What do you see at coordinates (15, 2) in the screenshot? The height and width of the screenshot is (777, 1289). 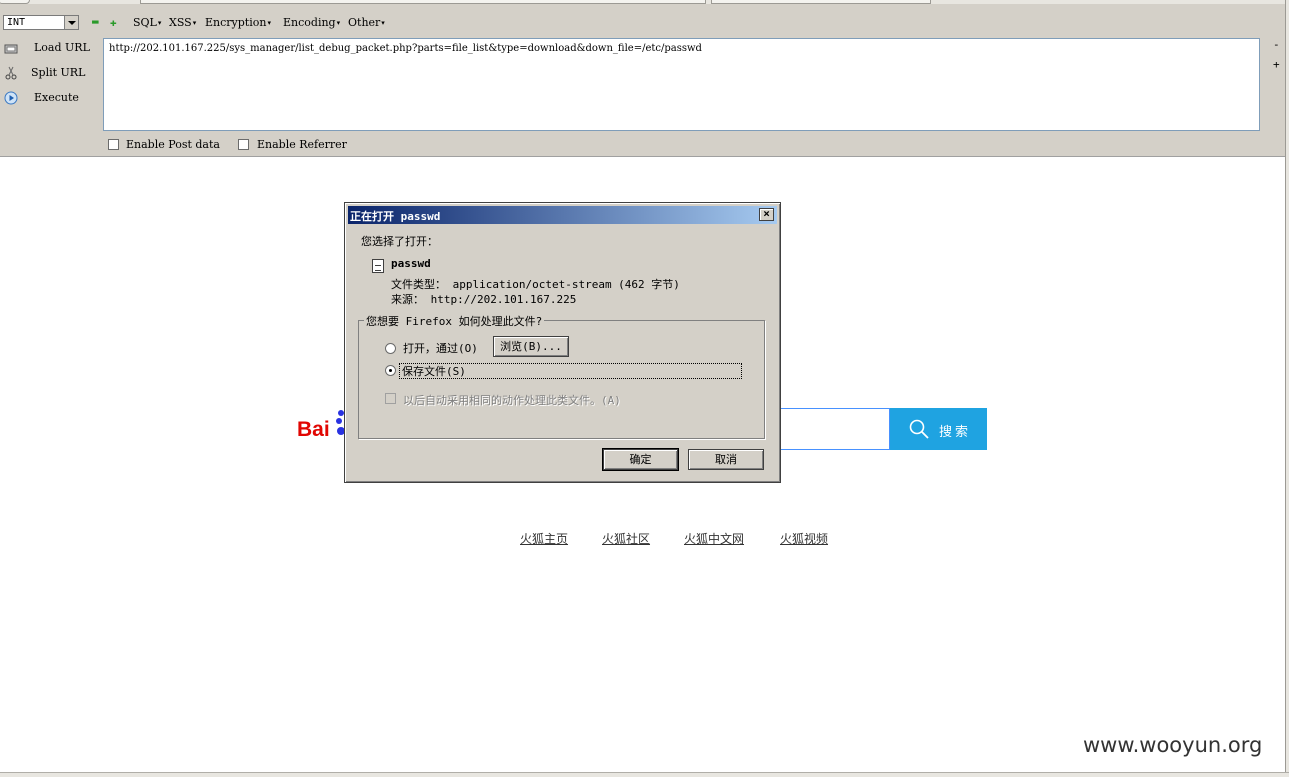 I see `back-button` at bounding box center [15, 2].